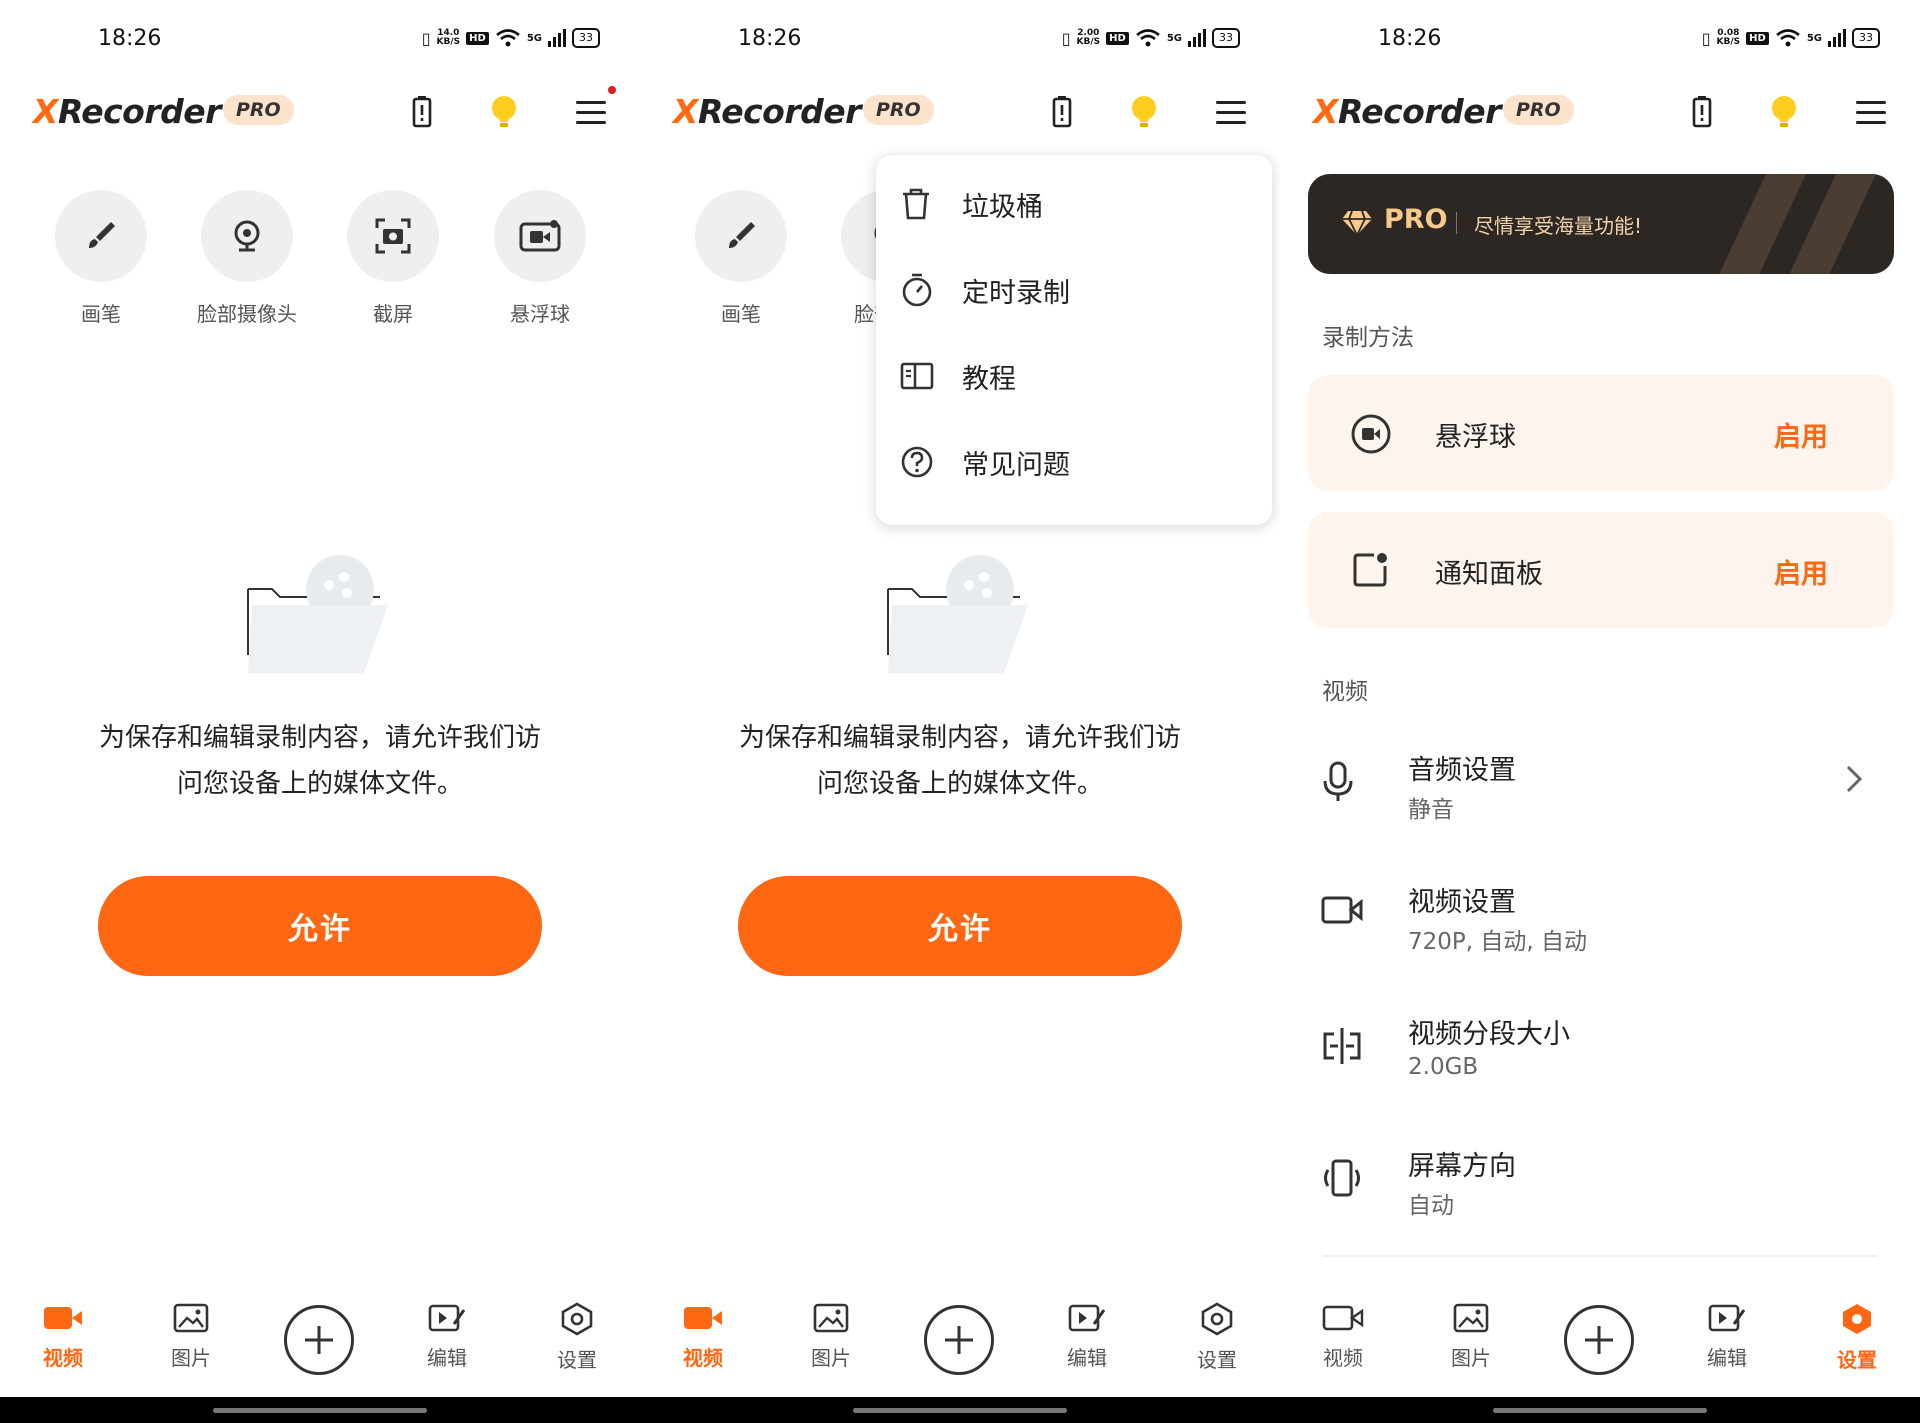 The width and height of the screenshot is (1920, 1423). What do you see at coordinates (1074, 290) in the screenshot?
I see `menu-item-timer: 定时录制` at bounding box center [1074, 290].